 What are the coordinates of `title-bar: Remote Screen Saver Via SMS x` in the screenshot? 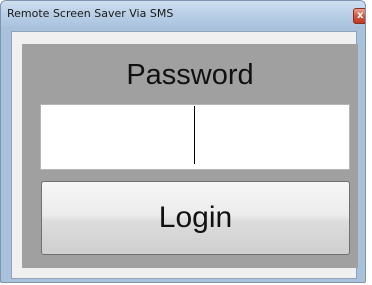 It's located at (183, 14).